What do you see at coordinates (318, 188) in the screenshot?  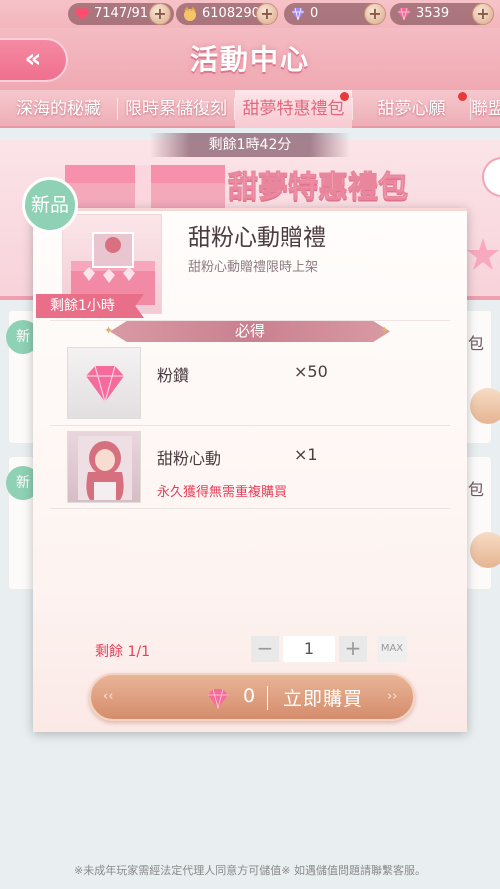 I see `banner-title: 甜夢特惠禮包` at bounding box center [318, 188].